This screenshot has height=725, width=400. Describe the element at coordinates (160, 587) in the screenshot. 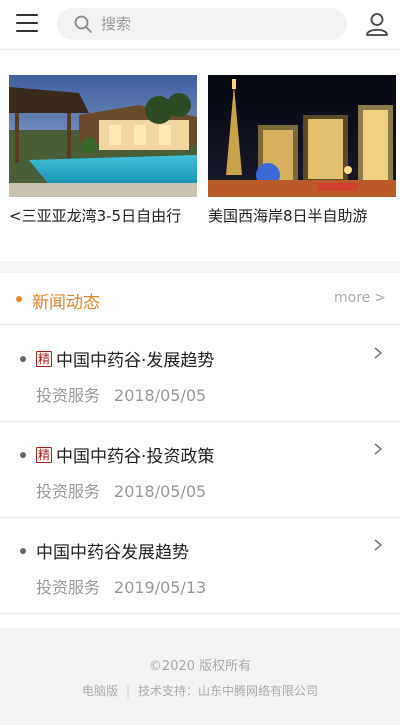

I see `news-item-date: 2019/05/13` at that location.